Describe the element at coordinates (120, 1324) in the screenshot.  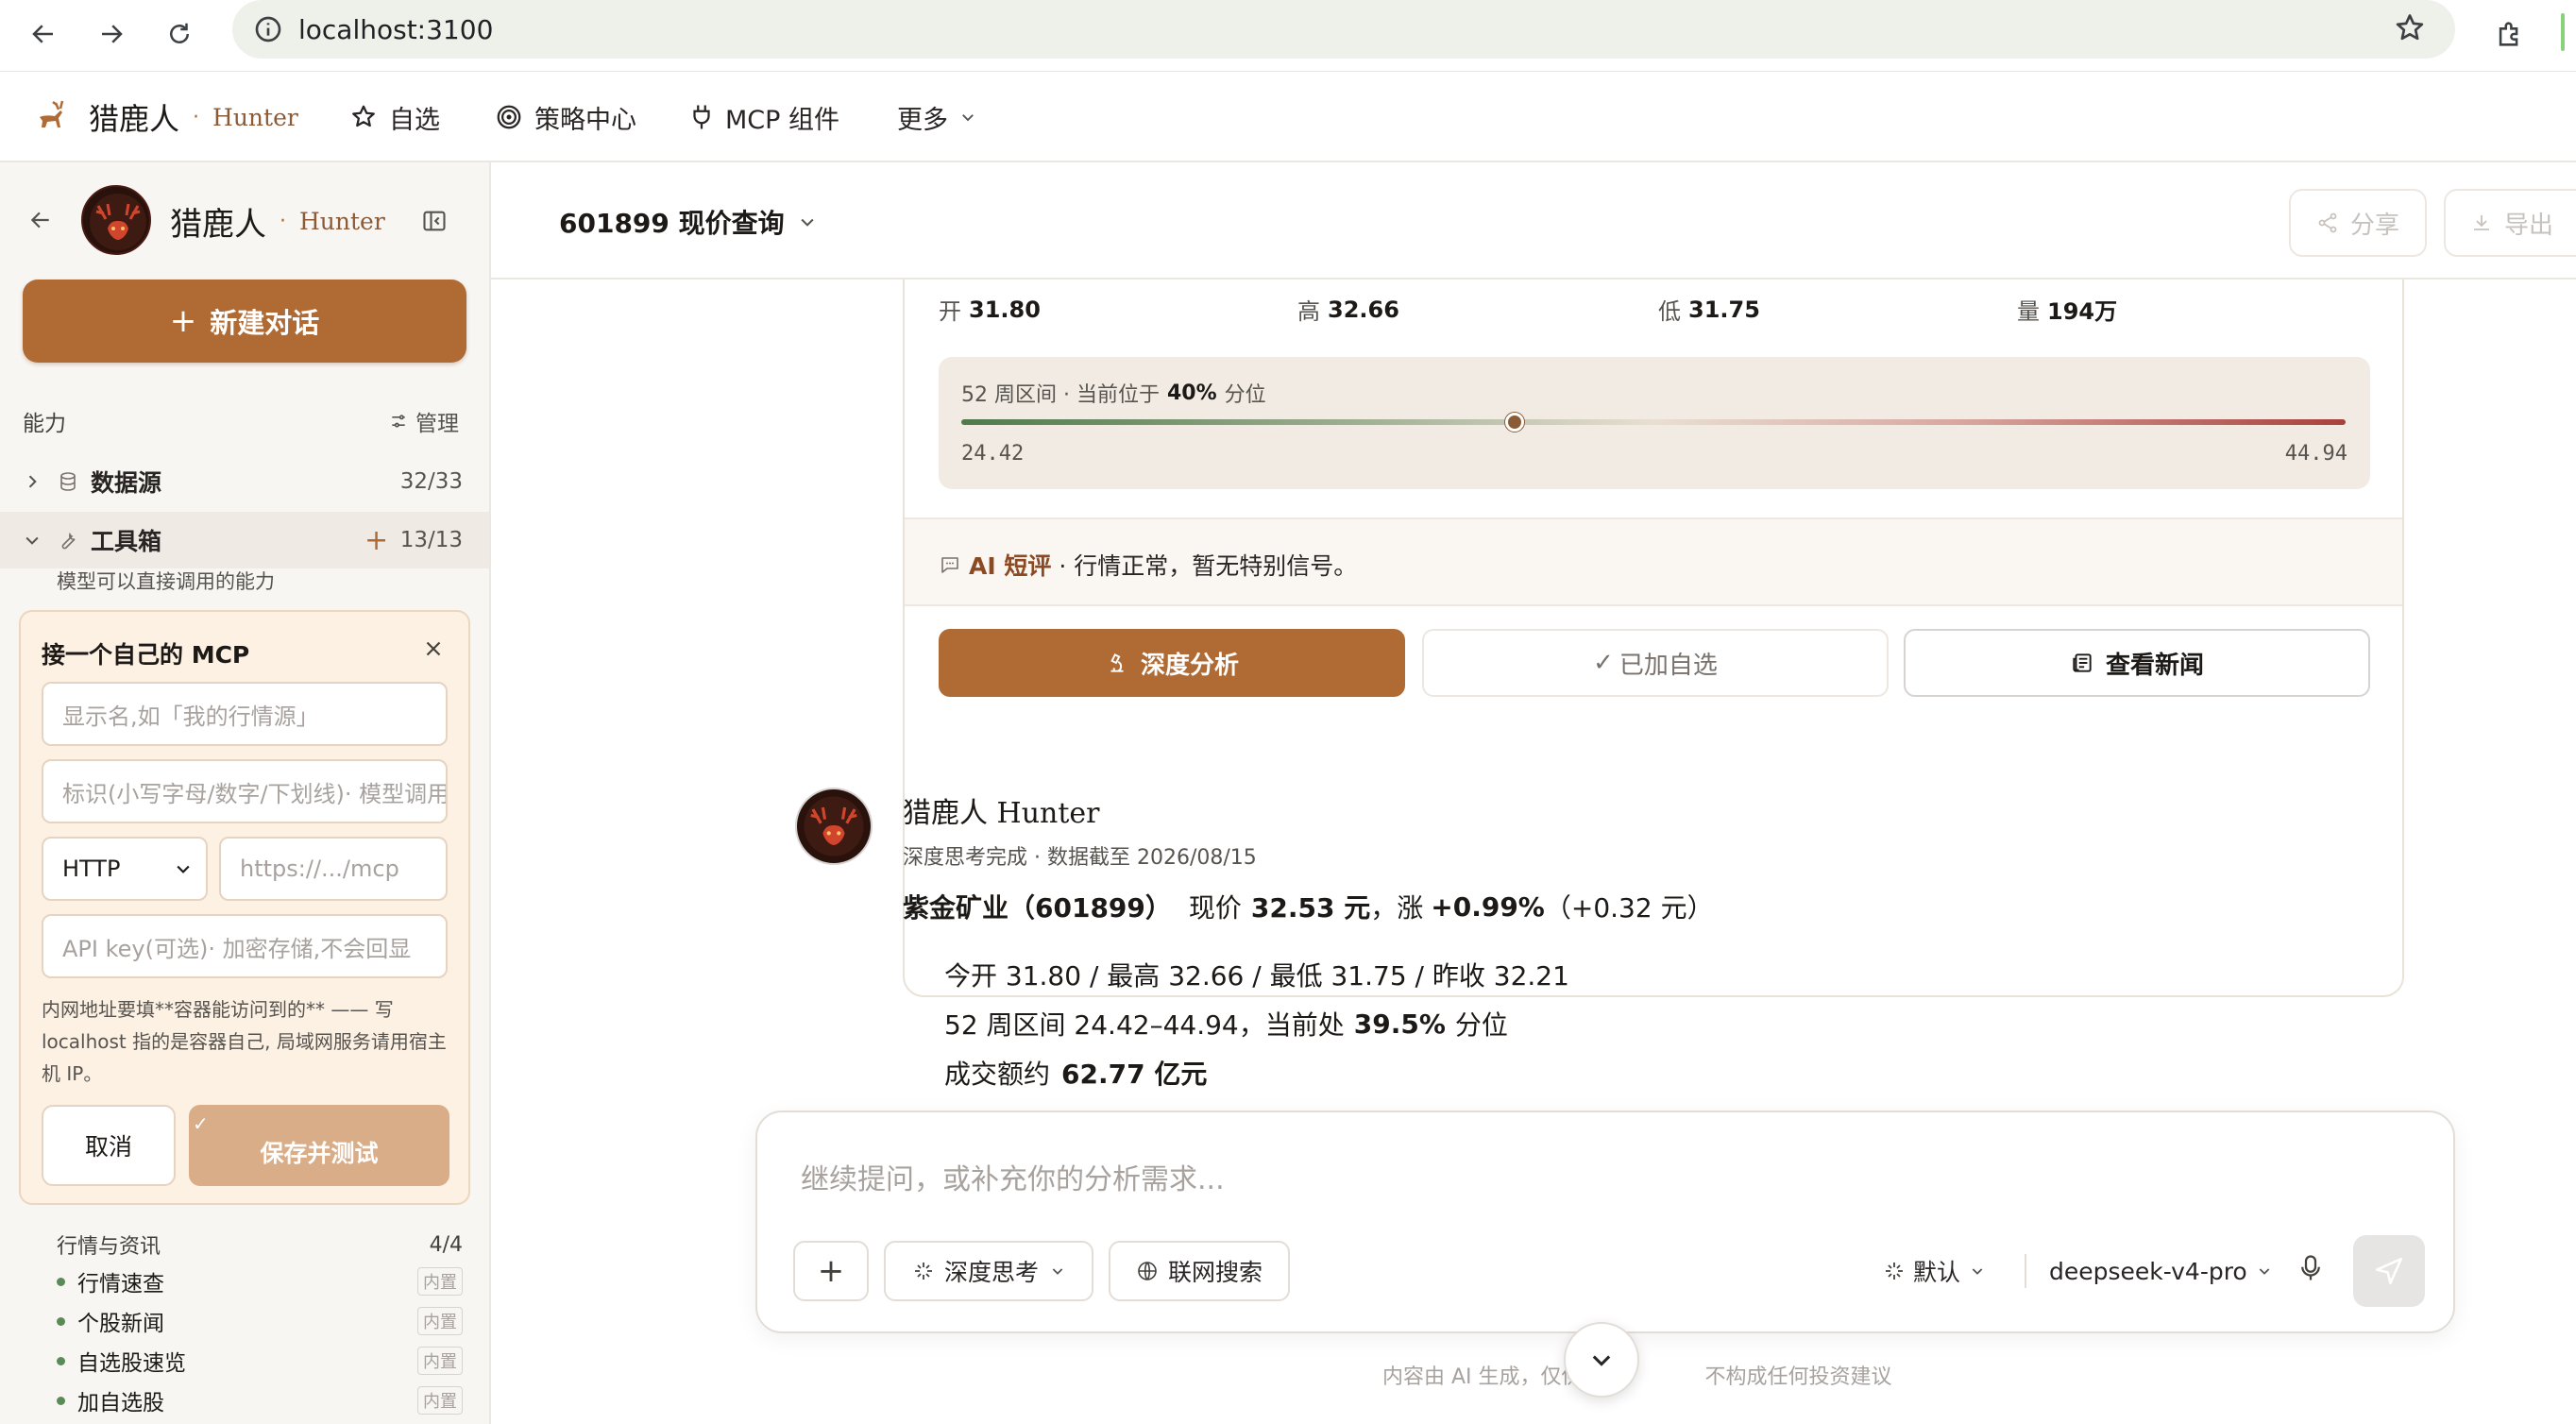
I see `tool-item-label: 个股新闻` at that location.